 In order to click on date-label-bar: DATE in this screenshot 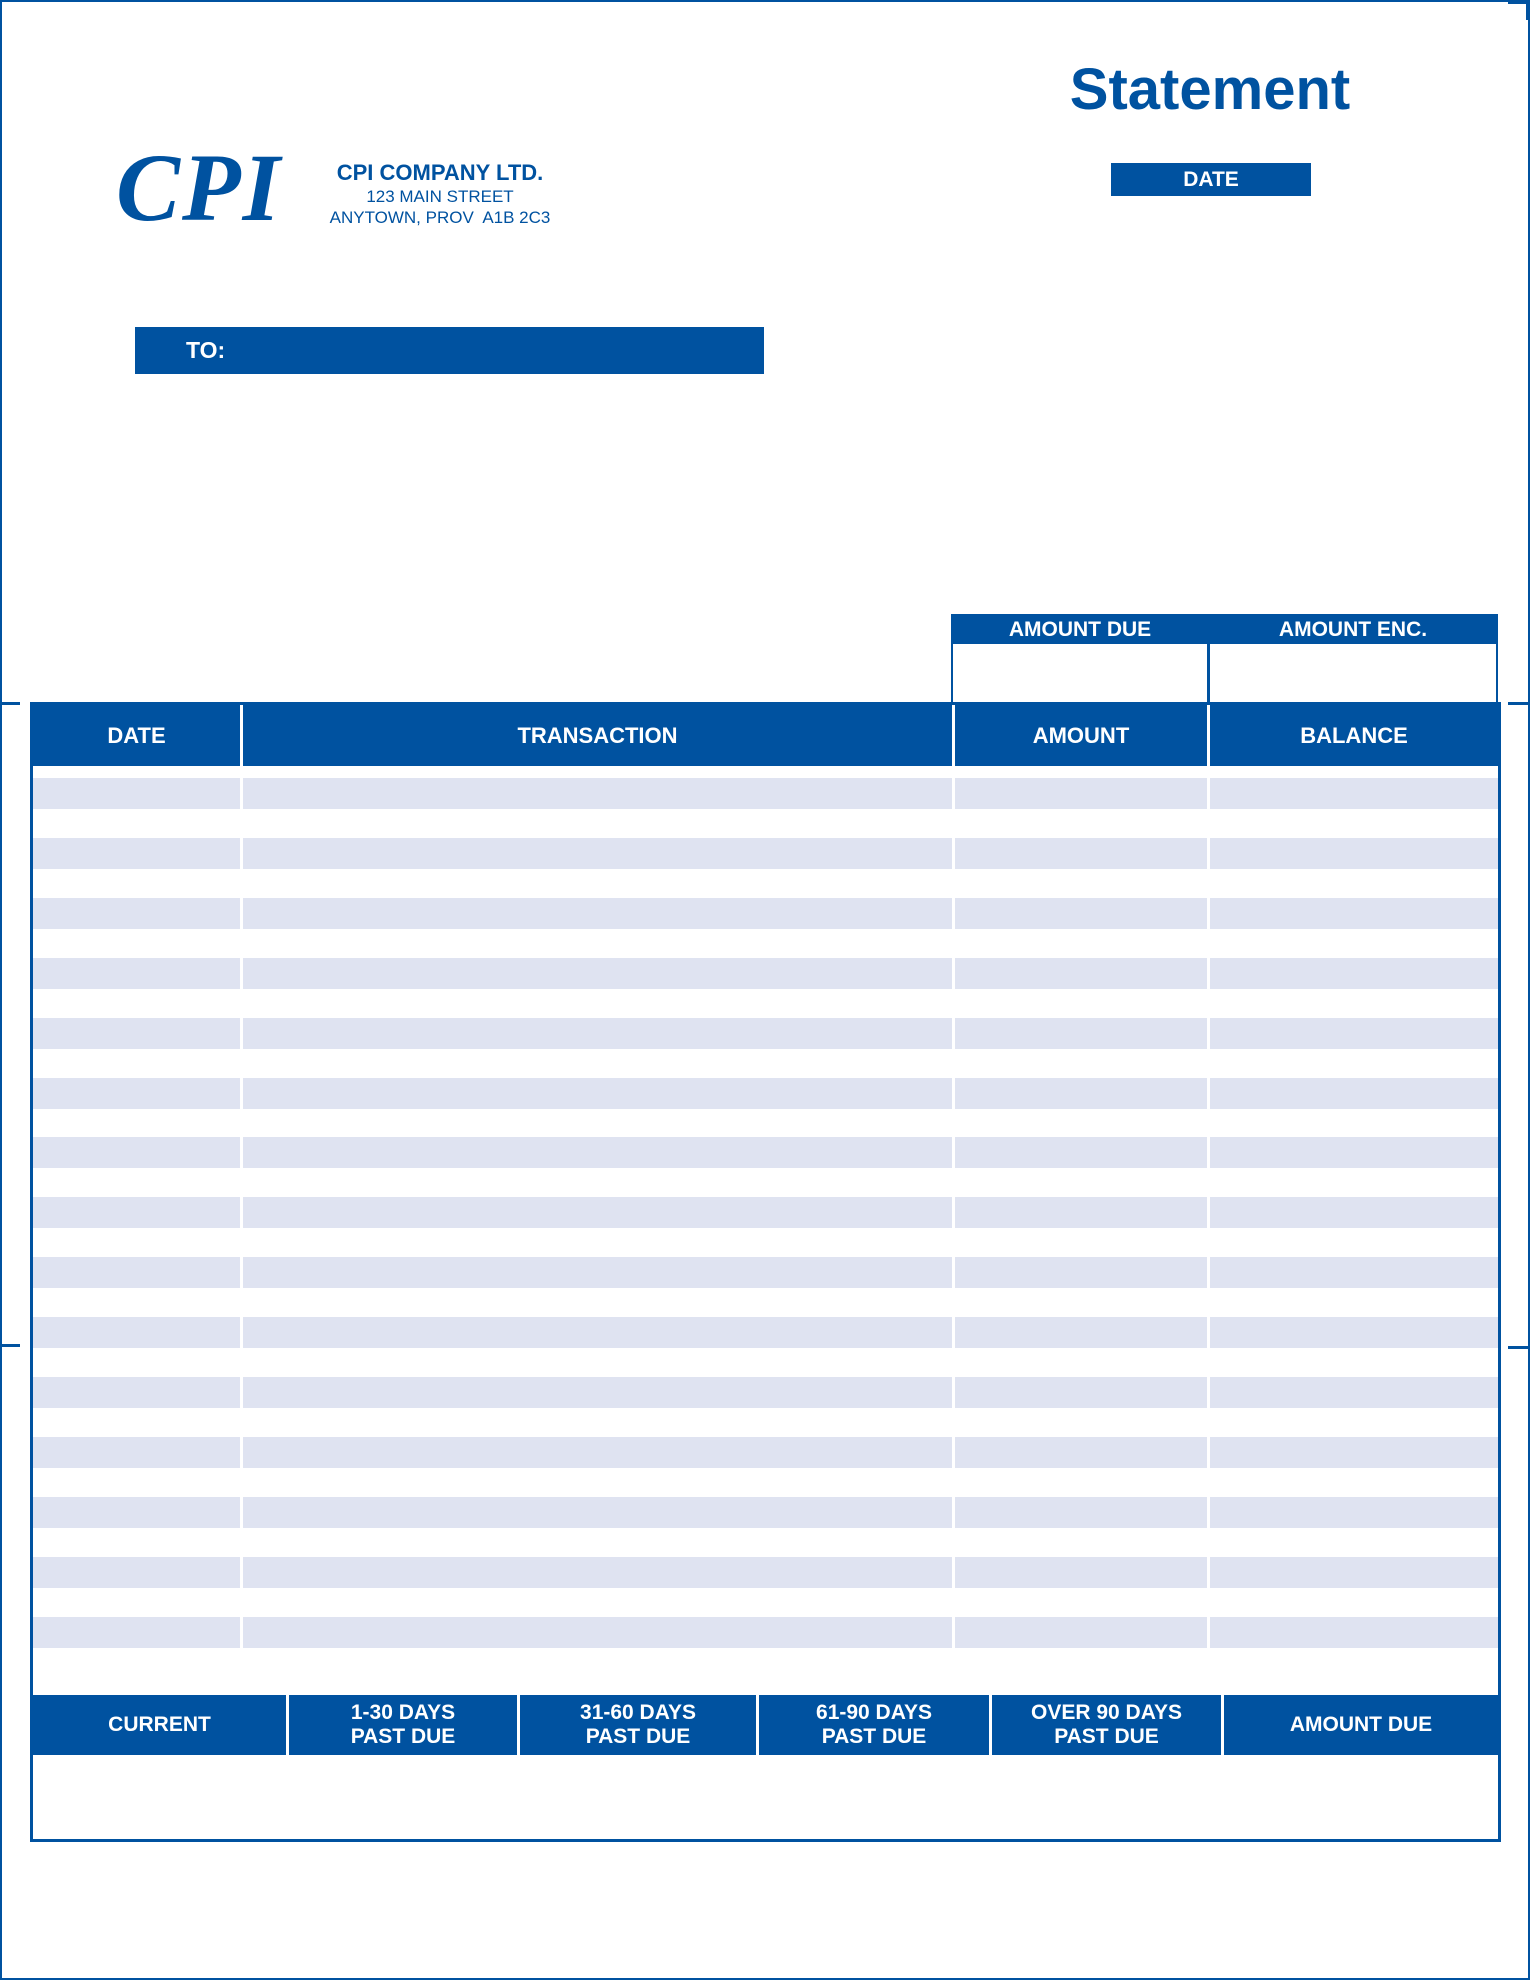, I will do `click(1211, 179)`.